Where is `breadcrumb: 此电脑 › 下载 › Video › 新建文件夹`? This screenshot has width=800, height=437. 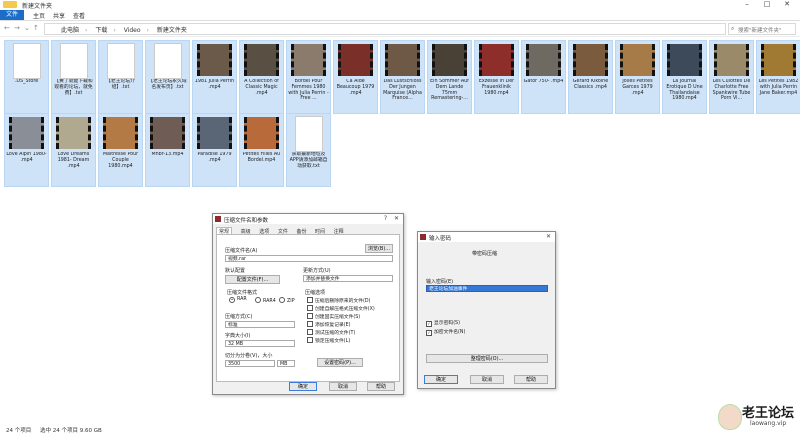 breadcrumb: 此电脑 › 下载 › Video › 新建文件夹 is located at coordinates (385, 29).